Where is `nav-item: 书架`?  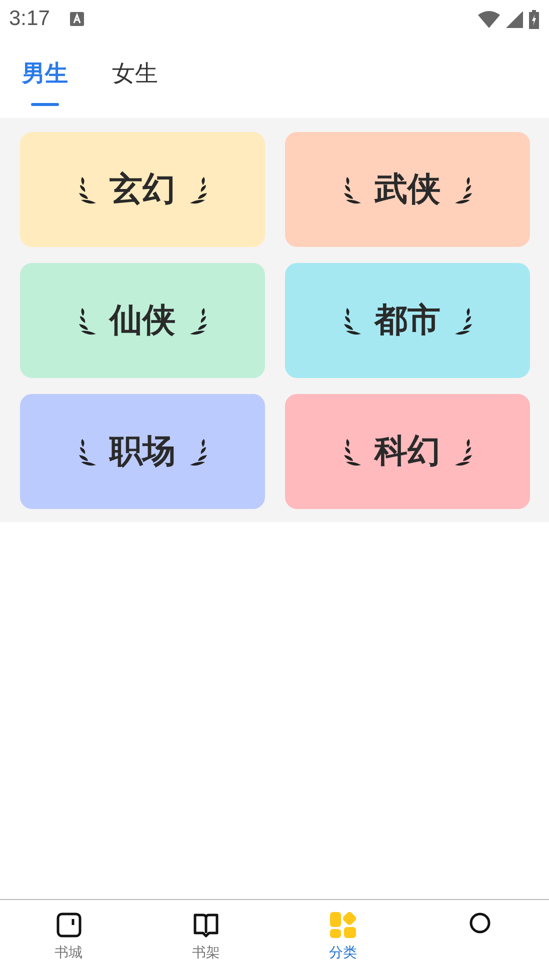 nav-item: 书架 is located at coordinates (205, 938).